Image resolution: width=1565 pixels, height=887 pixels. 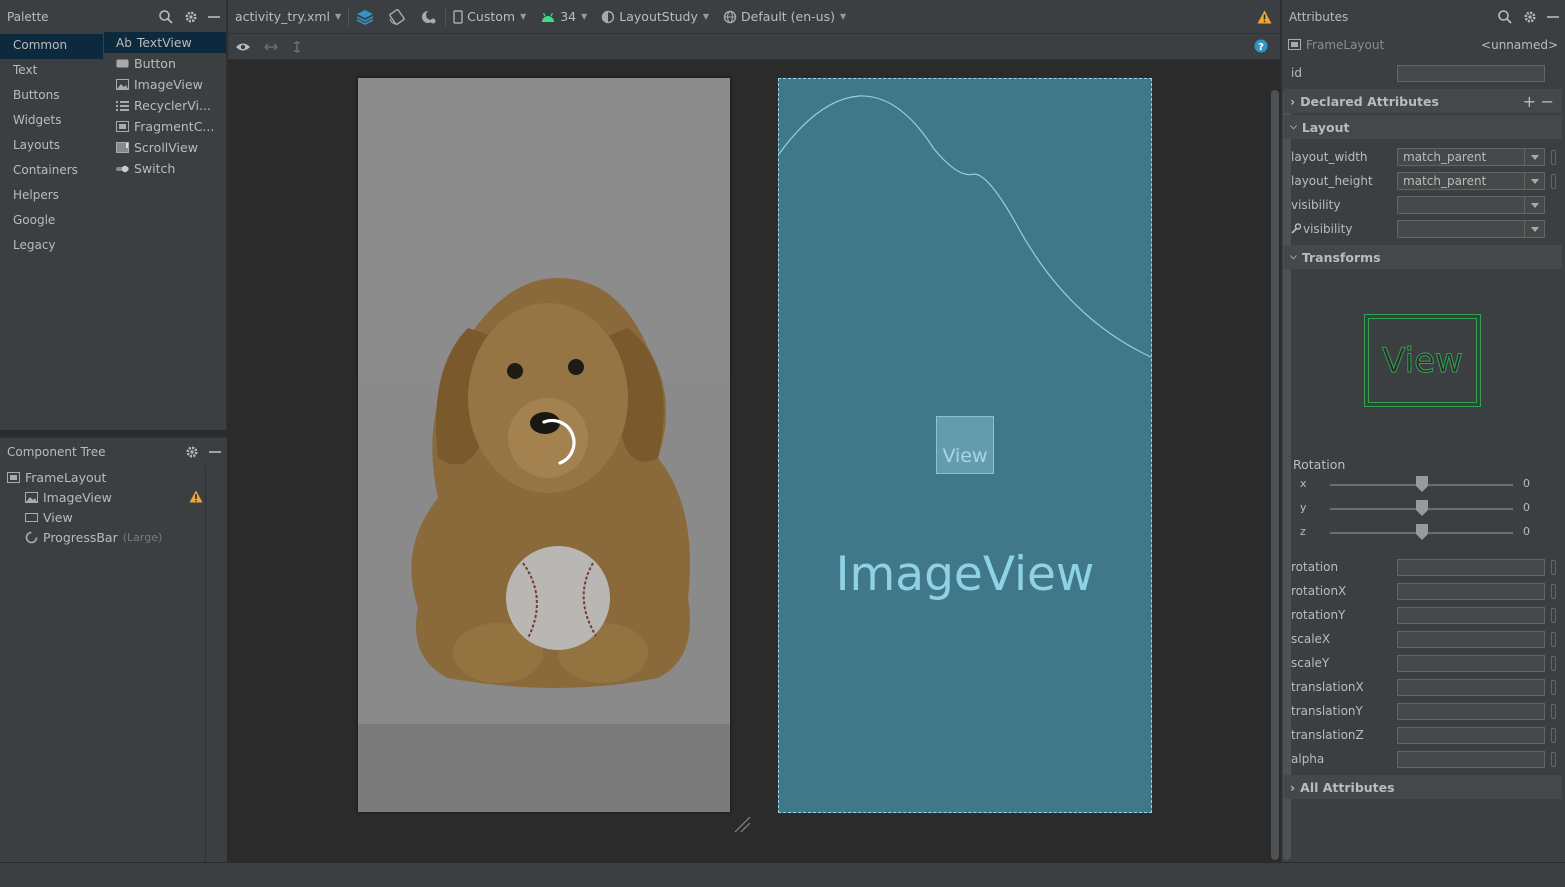 What do you see at coordinates (165, 168) in the screenshot?
I see `palette-item-switch: Switch` at bounding box center [165, 168].